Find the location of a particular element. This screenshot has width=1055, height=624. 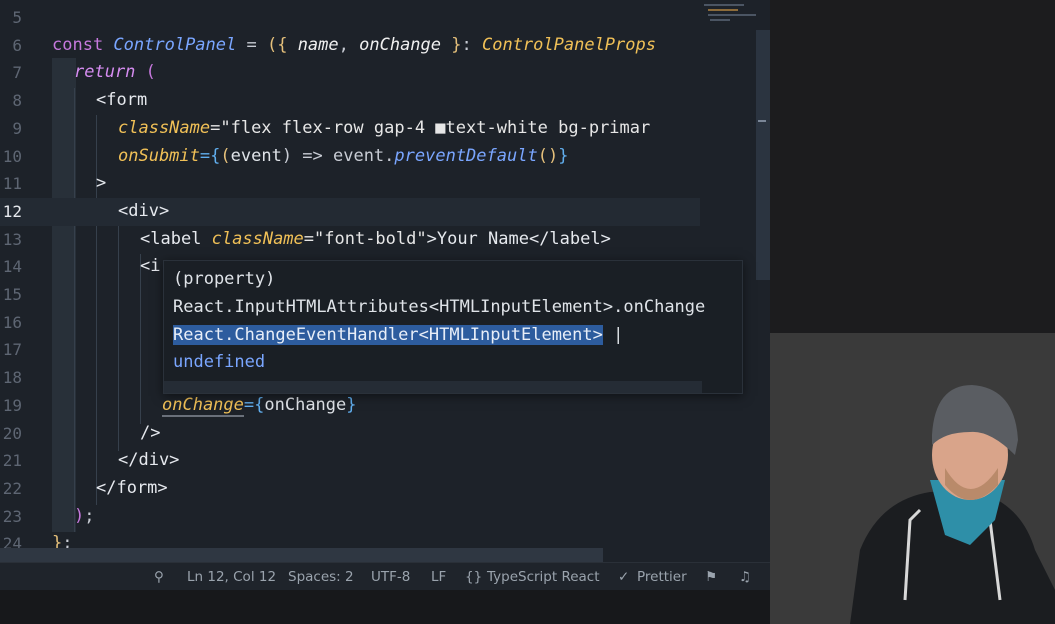

line-number: 11 is located at coordinates (12, 184).